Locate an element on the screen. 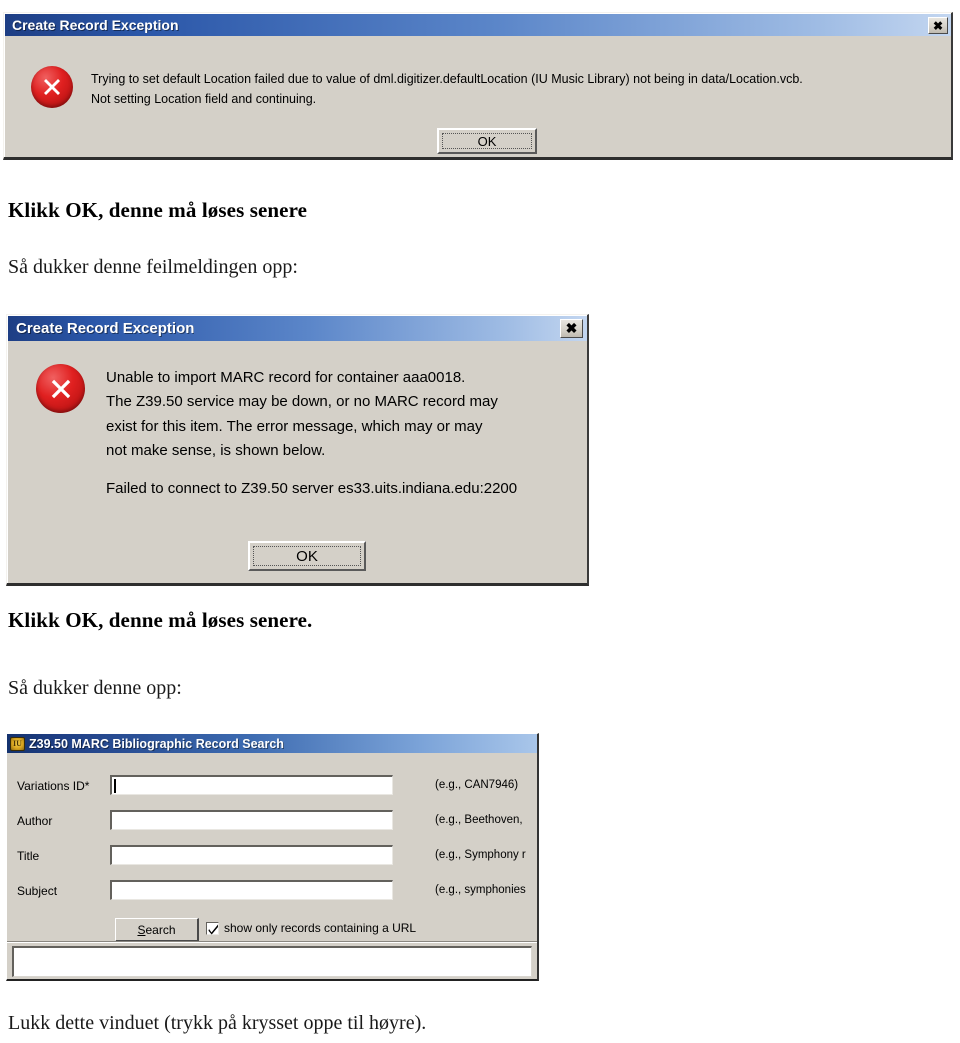 This screenshot has height=1043, width=960. subject-input is located at coordinates (251, 890).